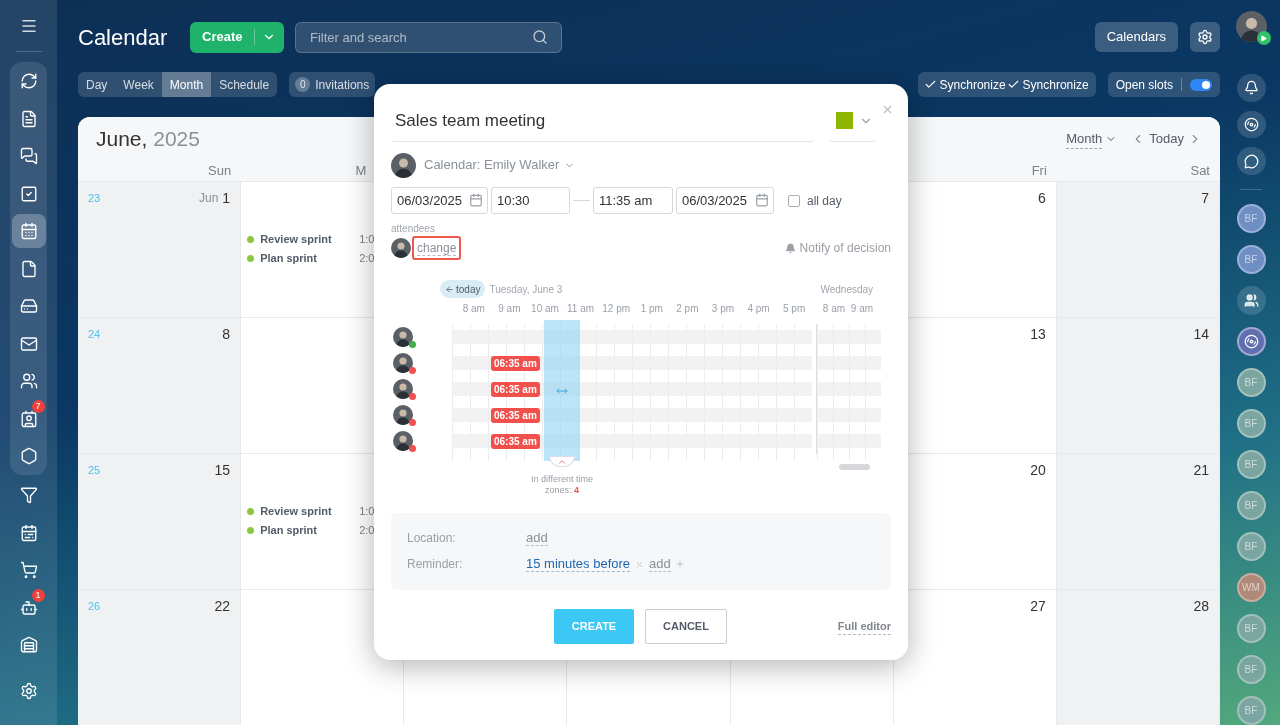  What do you see at coordinates (887, 109) in the screenshot?
I see `close-icon` at bounding box center [887, 109].